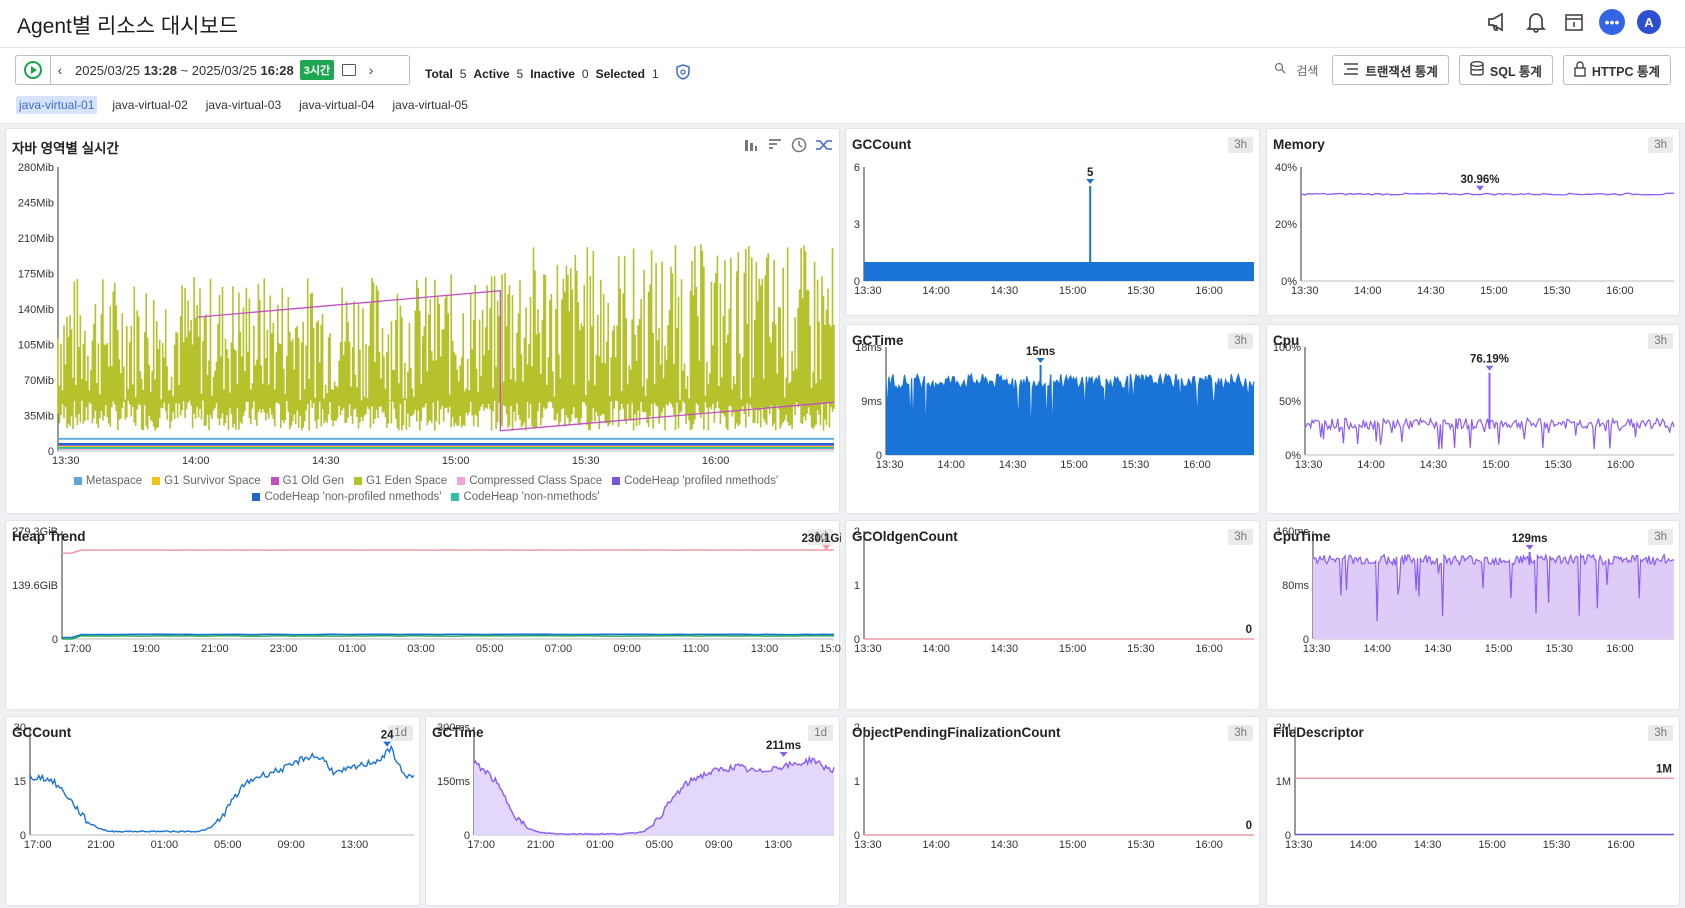 The image size is (1685, 908). What do you see at coordinates (655, 73) in the screenshot?
I see `count-value-selected: 1` at bounding box center [655, 73].